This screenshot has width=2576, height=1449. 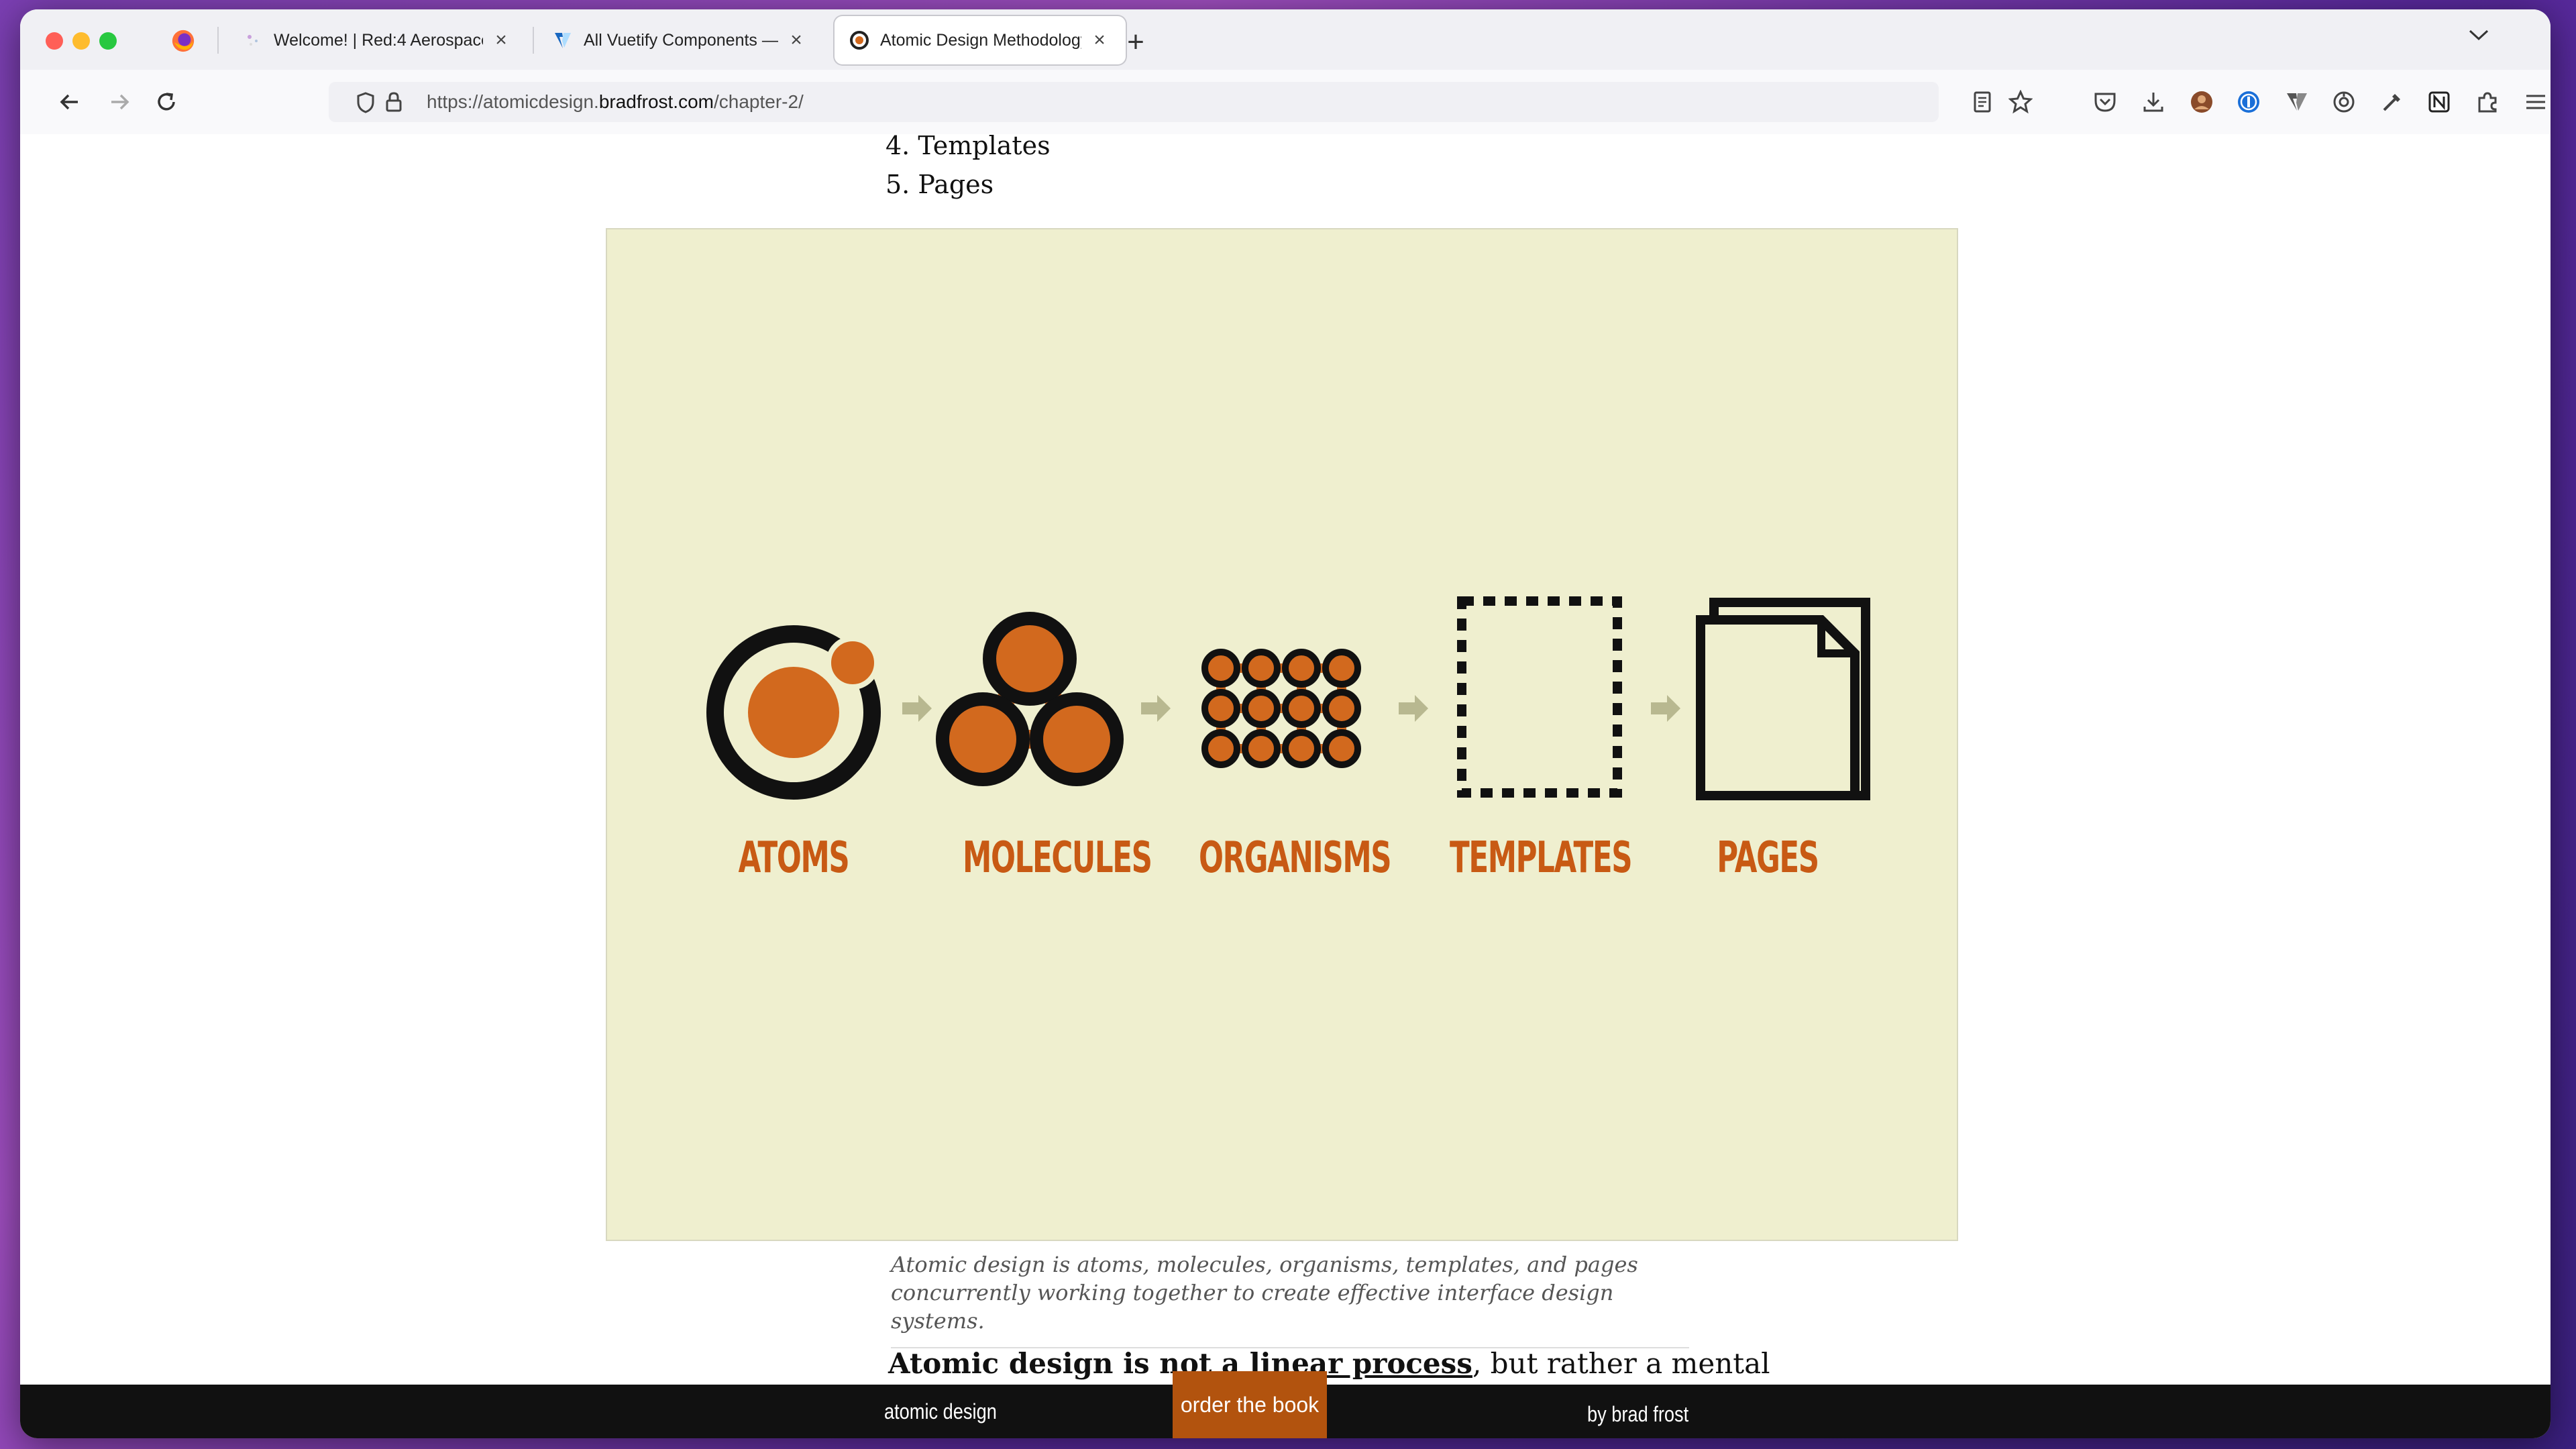 I want to click on reload-button, so click(x=166, y=102).